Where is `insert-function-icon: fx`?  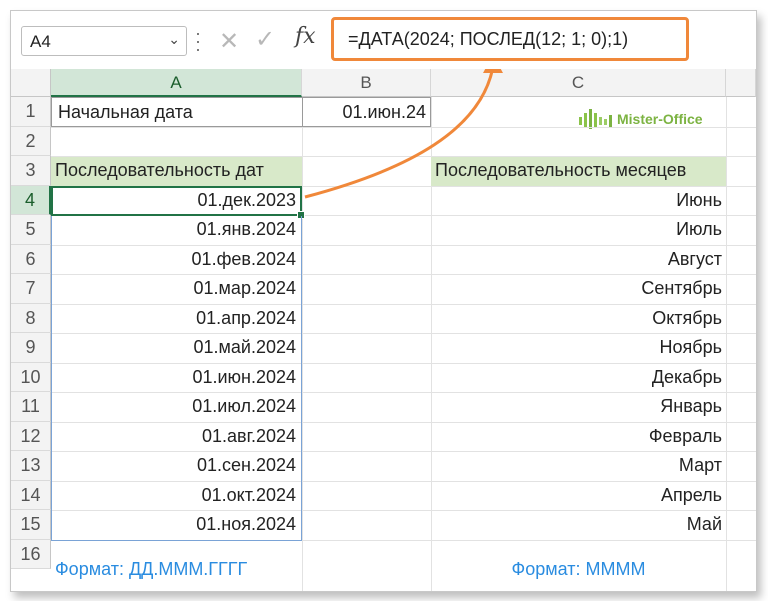 insert-function-icon: fx is located at coordinates (305, 36).